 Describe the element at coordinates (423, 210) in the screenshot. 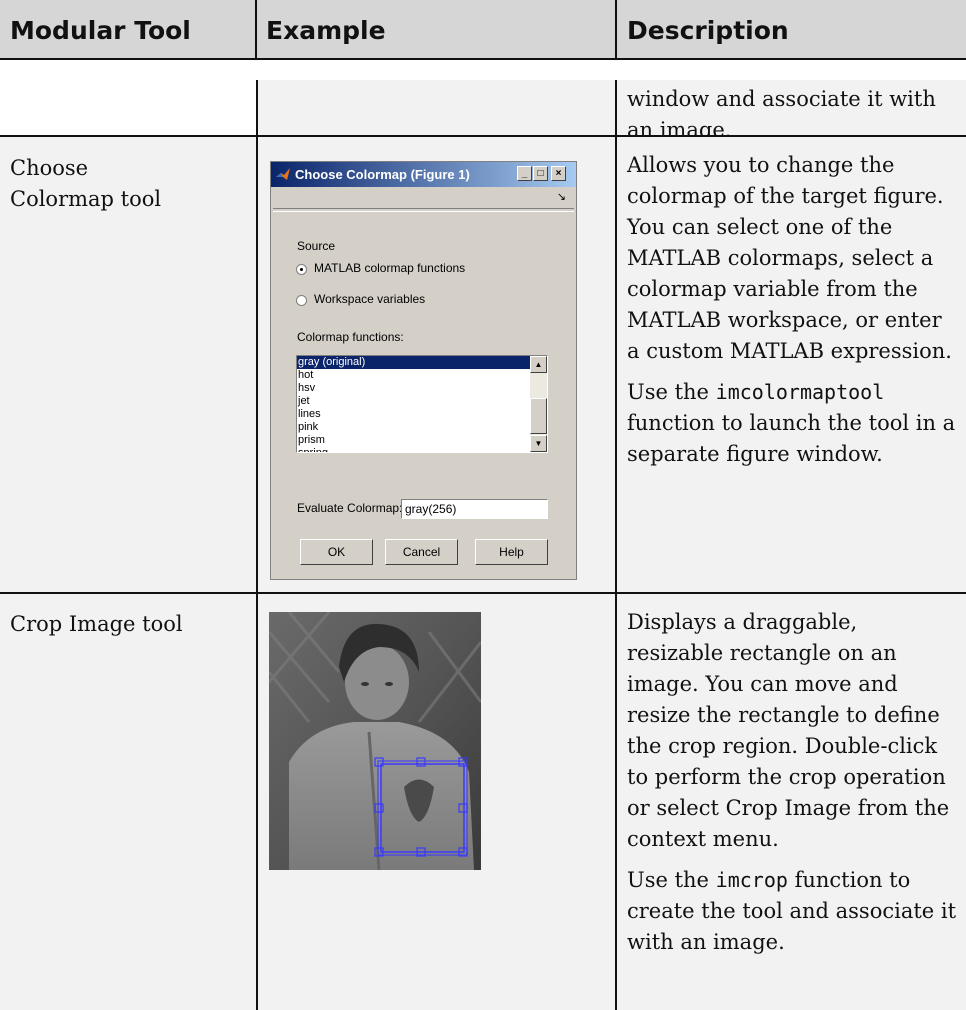

I see `dialog-divider` at that location.